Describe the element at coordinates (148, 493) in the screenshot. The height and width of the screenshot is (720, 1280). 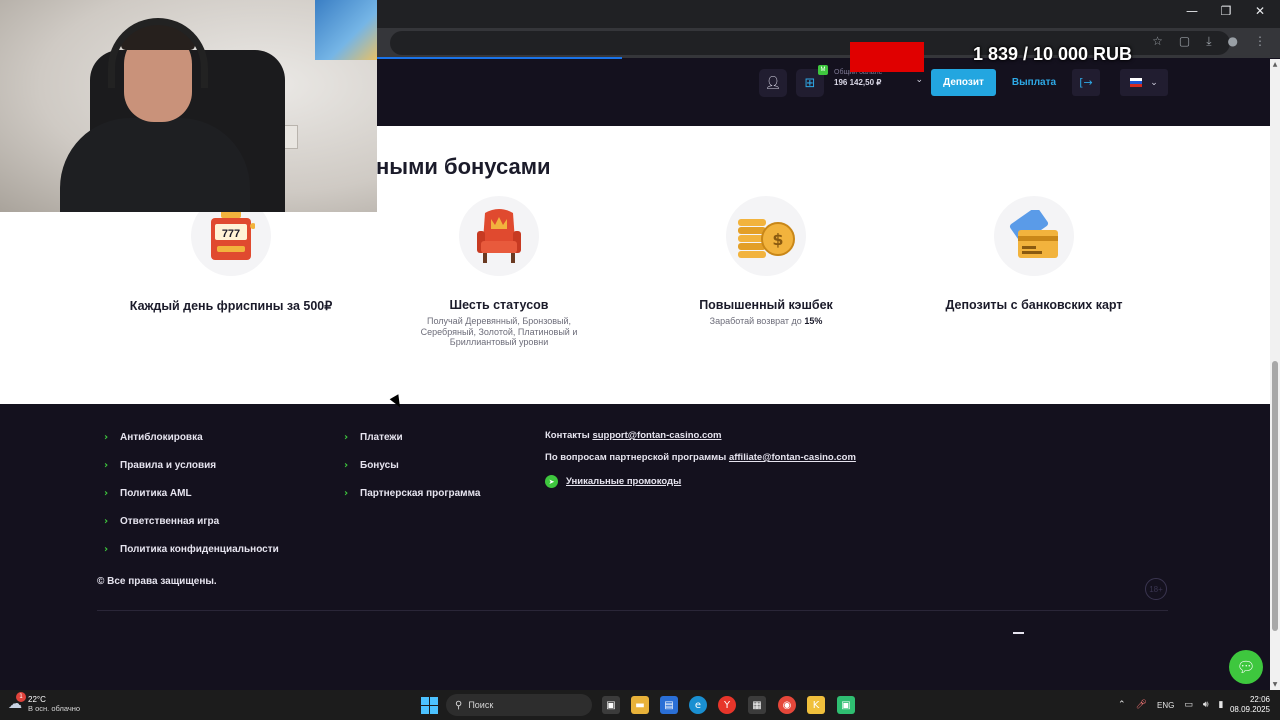
I see `footer-link-aml: › Политика AML` at that location.